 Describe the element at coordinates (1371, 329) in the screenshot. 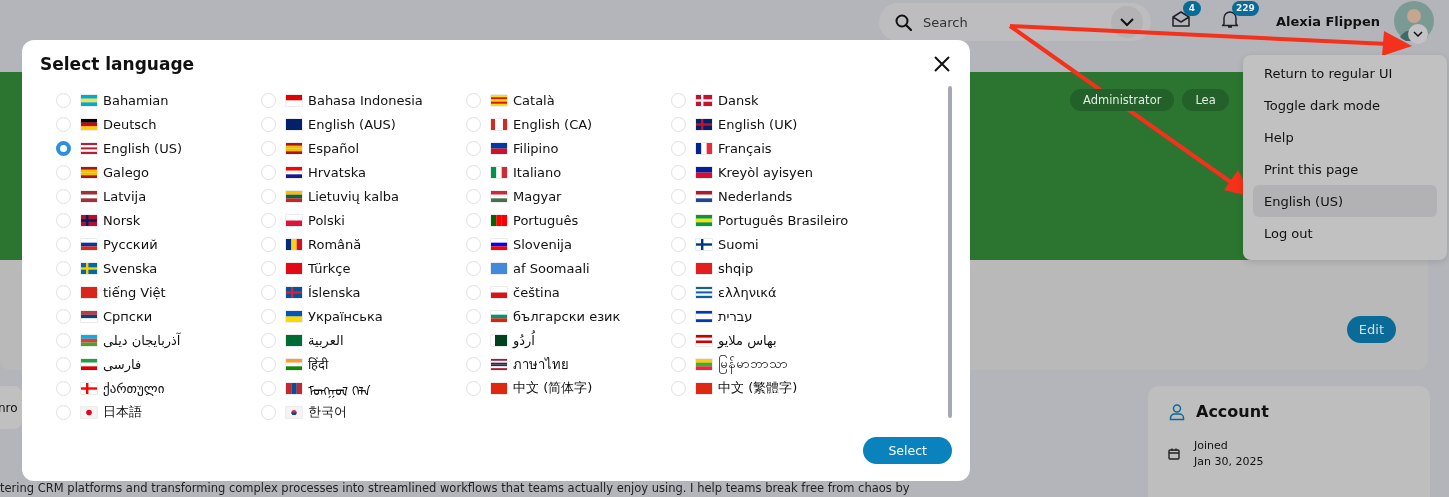

I see `edit-button: Edit` at that location.